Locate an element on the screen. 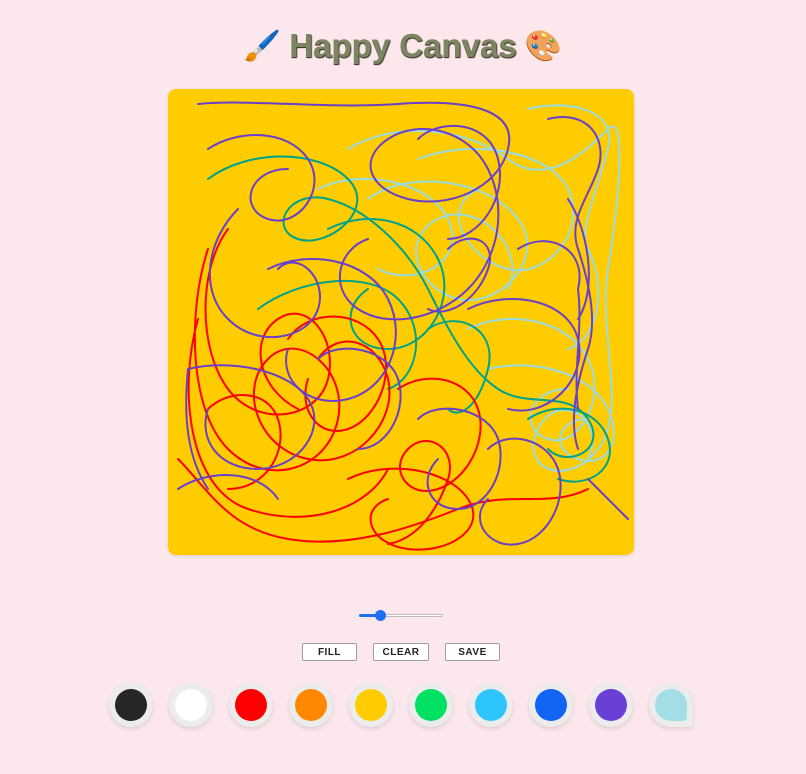  clear-button: CLEAR is located at coordinates (401, 652).